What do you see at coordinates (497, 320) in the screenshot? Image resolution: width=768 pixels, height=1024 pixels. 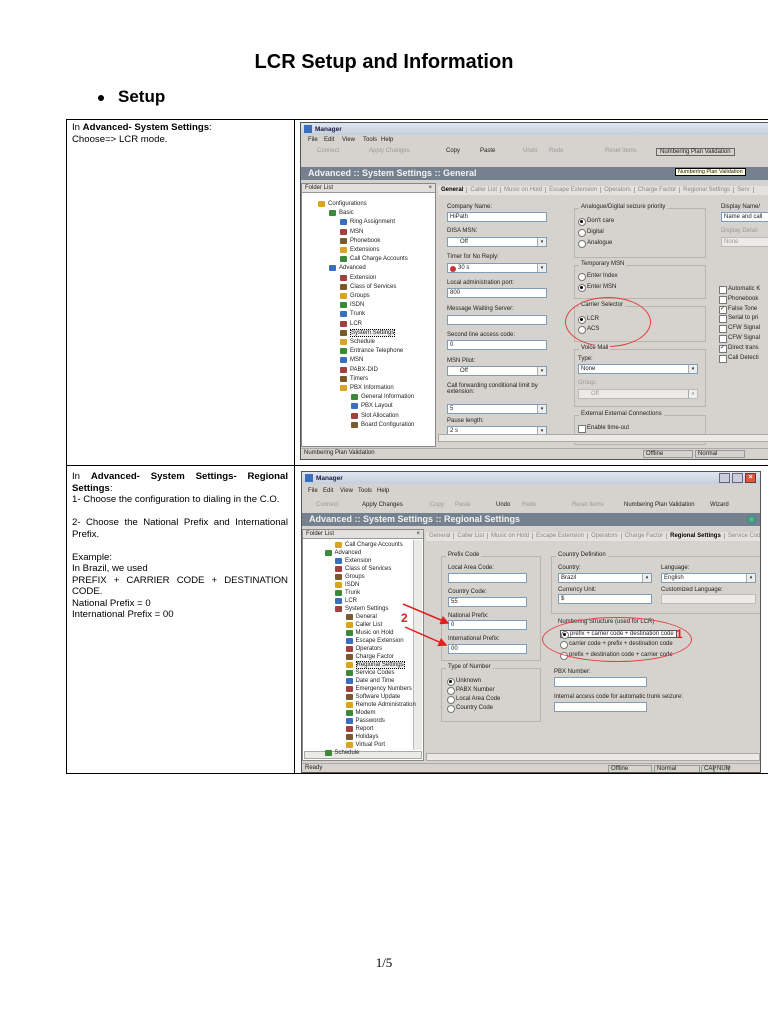 I see `mws-input` at bounding box center [497, 320].